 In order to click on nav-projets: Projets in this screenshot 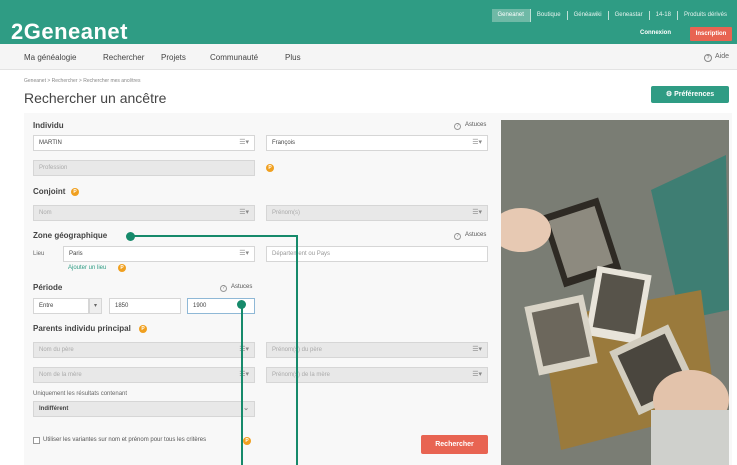, I will do `click(173, 57)`.